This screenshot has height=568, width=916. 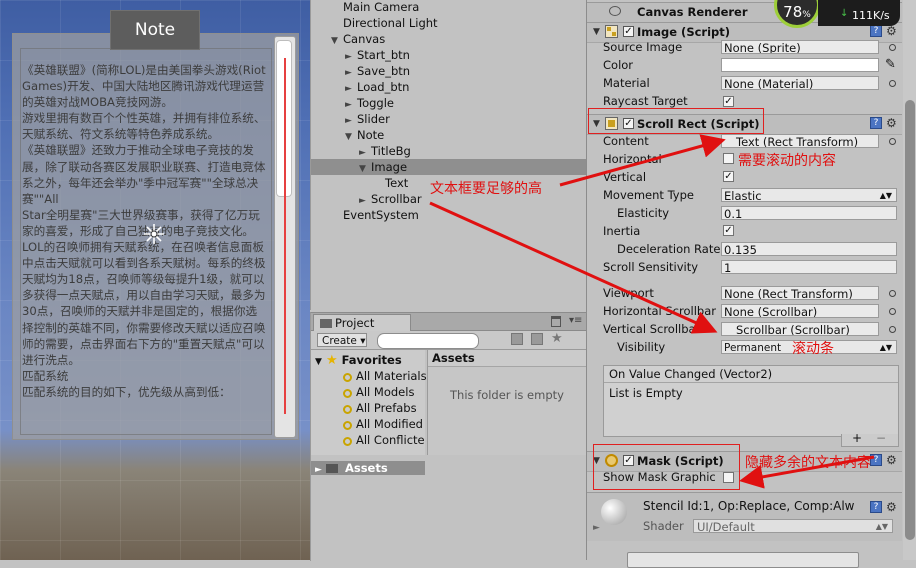 What do you see at coordinates (449, 87) in the screenshot?
I see `hierarchy-item: ► Load_btn` at bounding box center [449, 87].